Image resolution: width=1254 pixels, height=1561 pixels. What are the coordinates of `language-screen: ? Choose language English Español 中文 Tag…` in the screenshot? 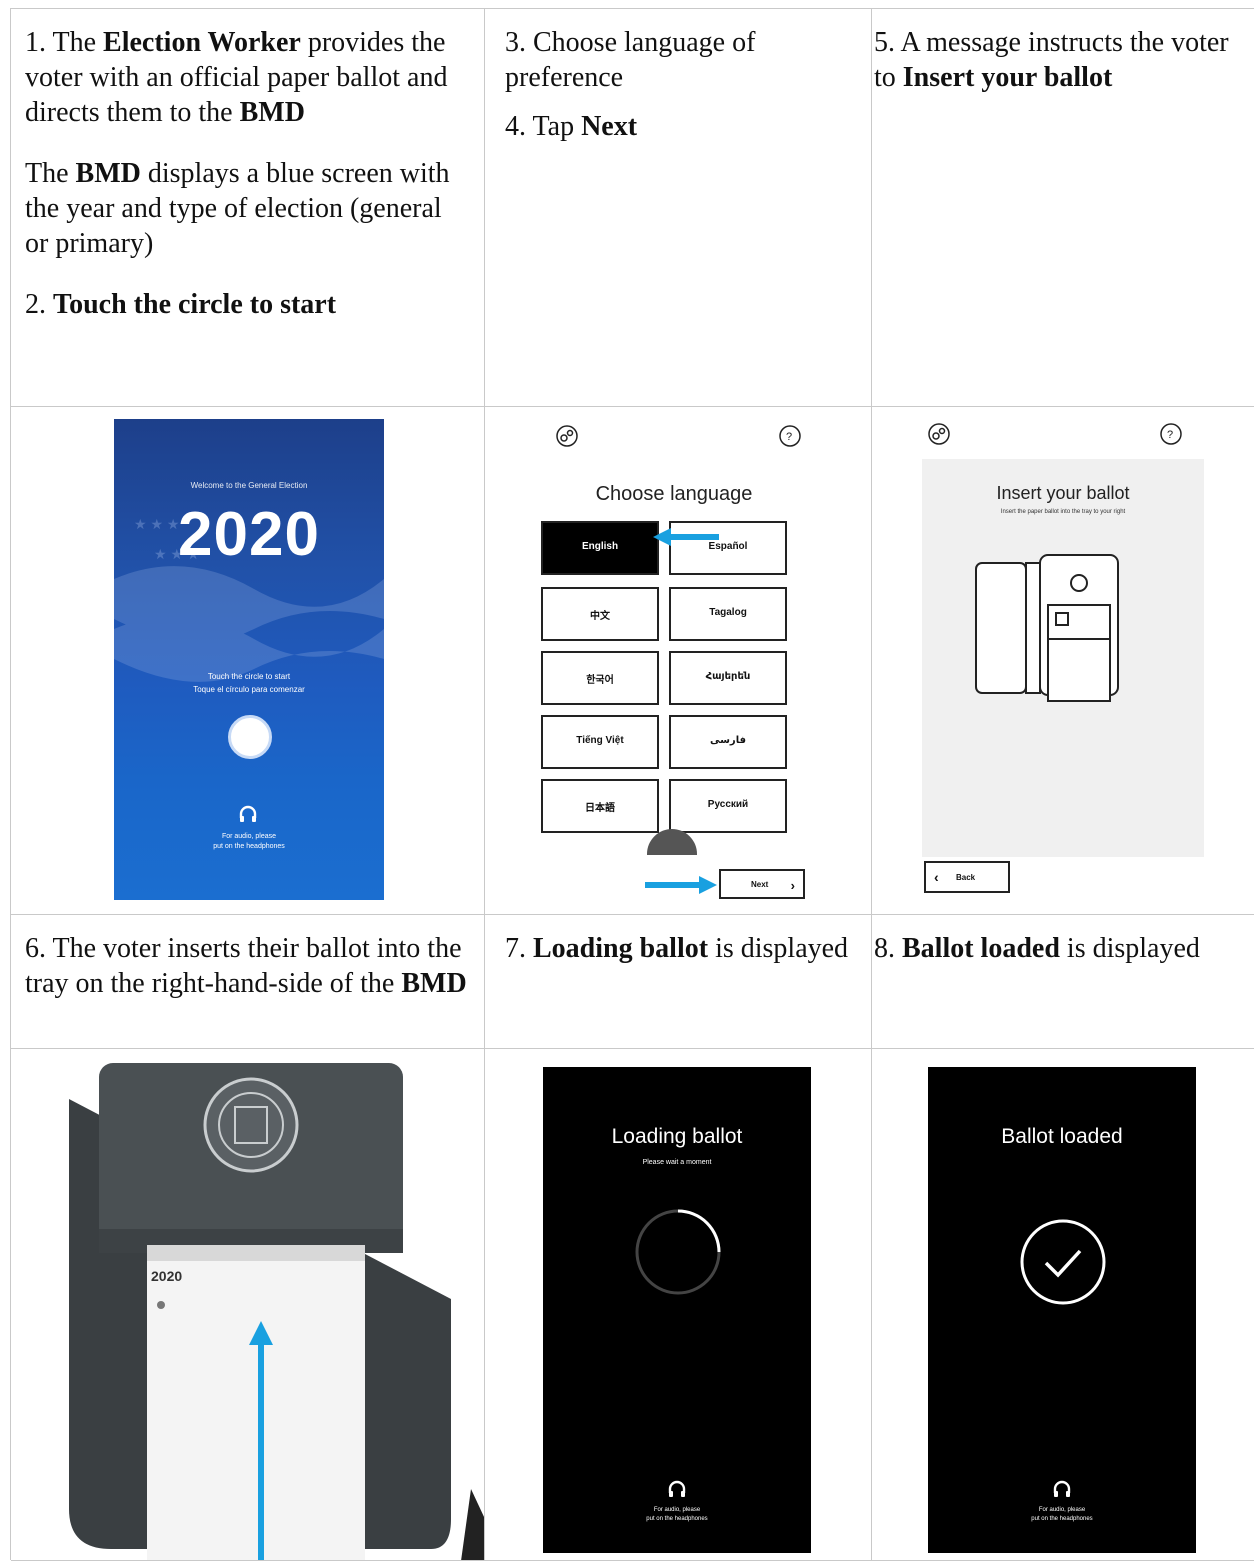 It's located at (674, 659).